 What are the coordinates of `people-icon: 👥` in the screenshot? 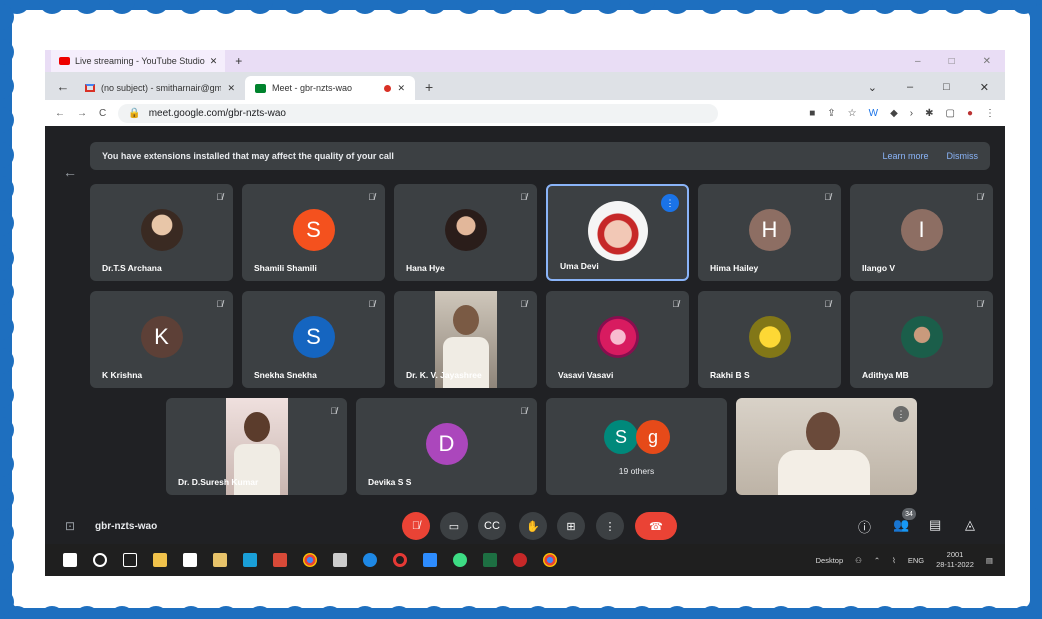 It's located at (901, 525).